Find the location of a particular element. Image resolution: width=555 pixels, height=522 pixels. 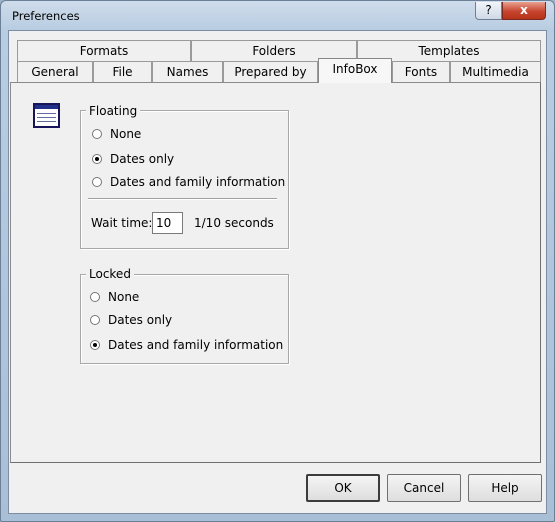

infobox-window-icon is located at coordinates (46, 115).